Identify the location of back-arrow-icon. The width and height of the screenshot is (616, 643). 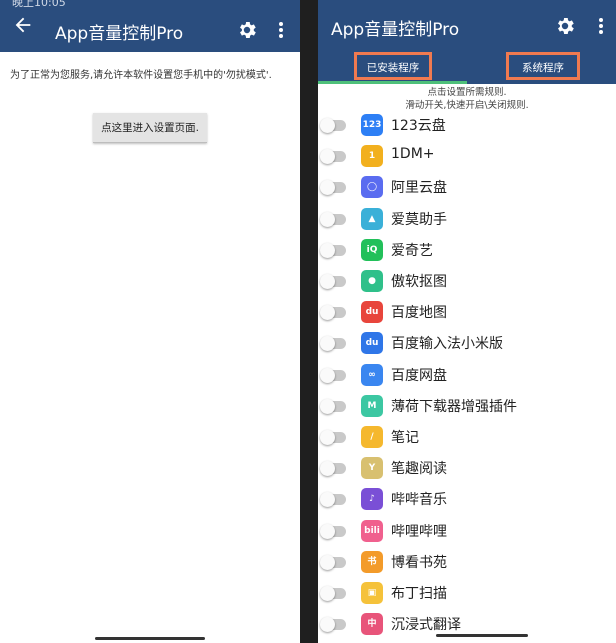
(23, 25).